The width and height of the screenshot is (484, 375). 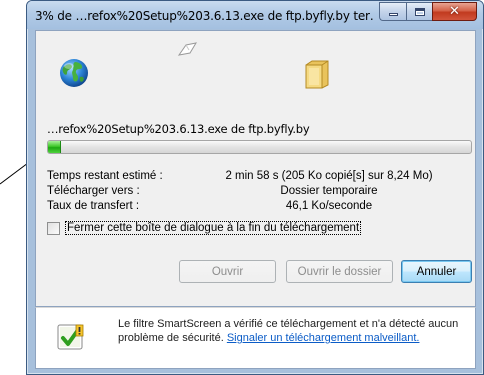 I want to click on cancel-button: Annuler, so click(x=436, y=271).